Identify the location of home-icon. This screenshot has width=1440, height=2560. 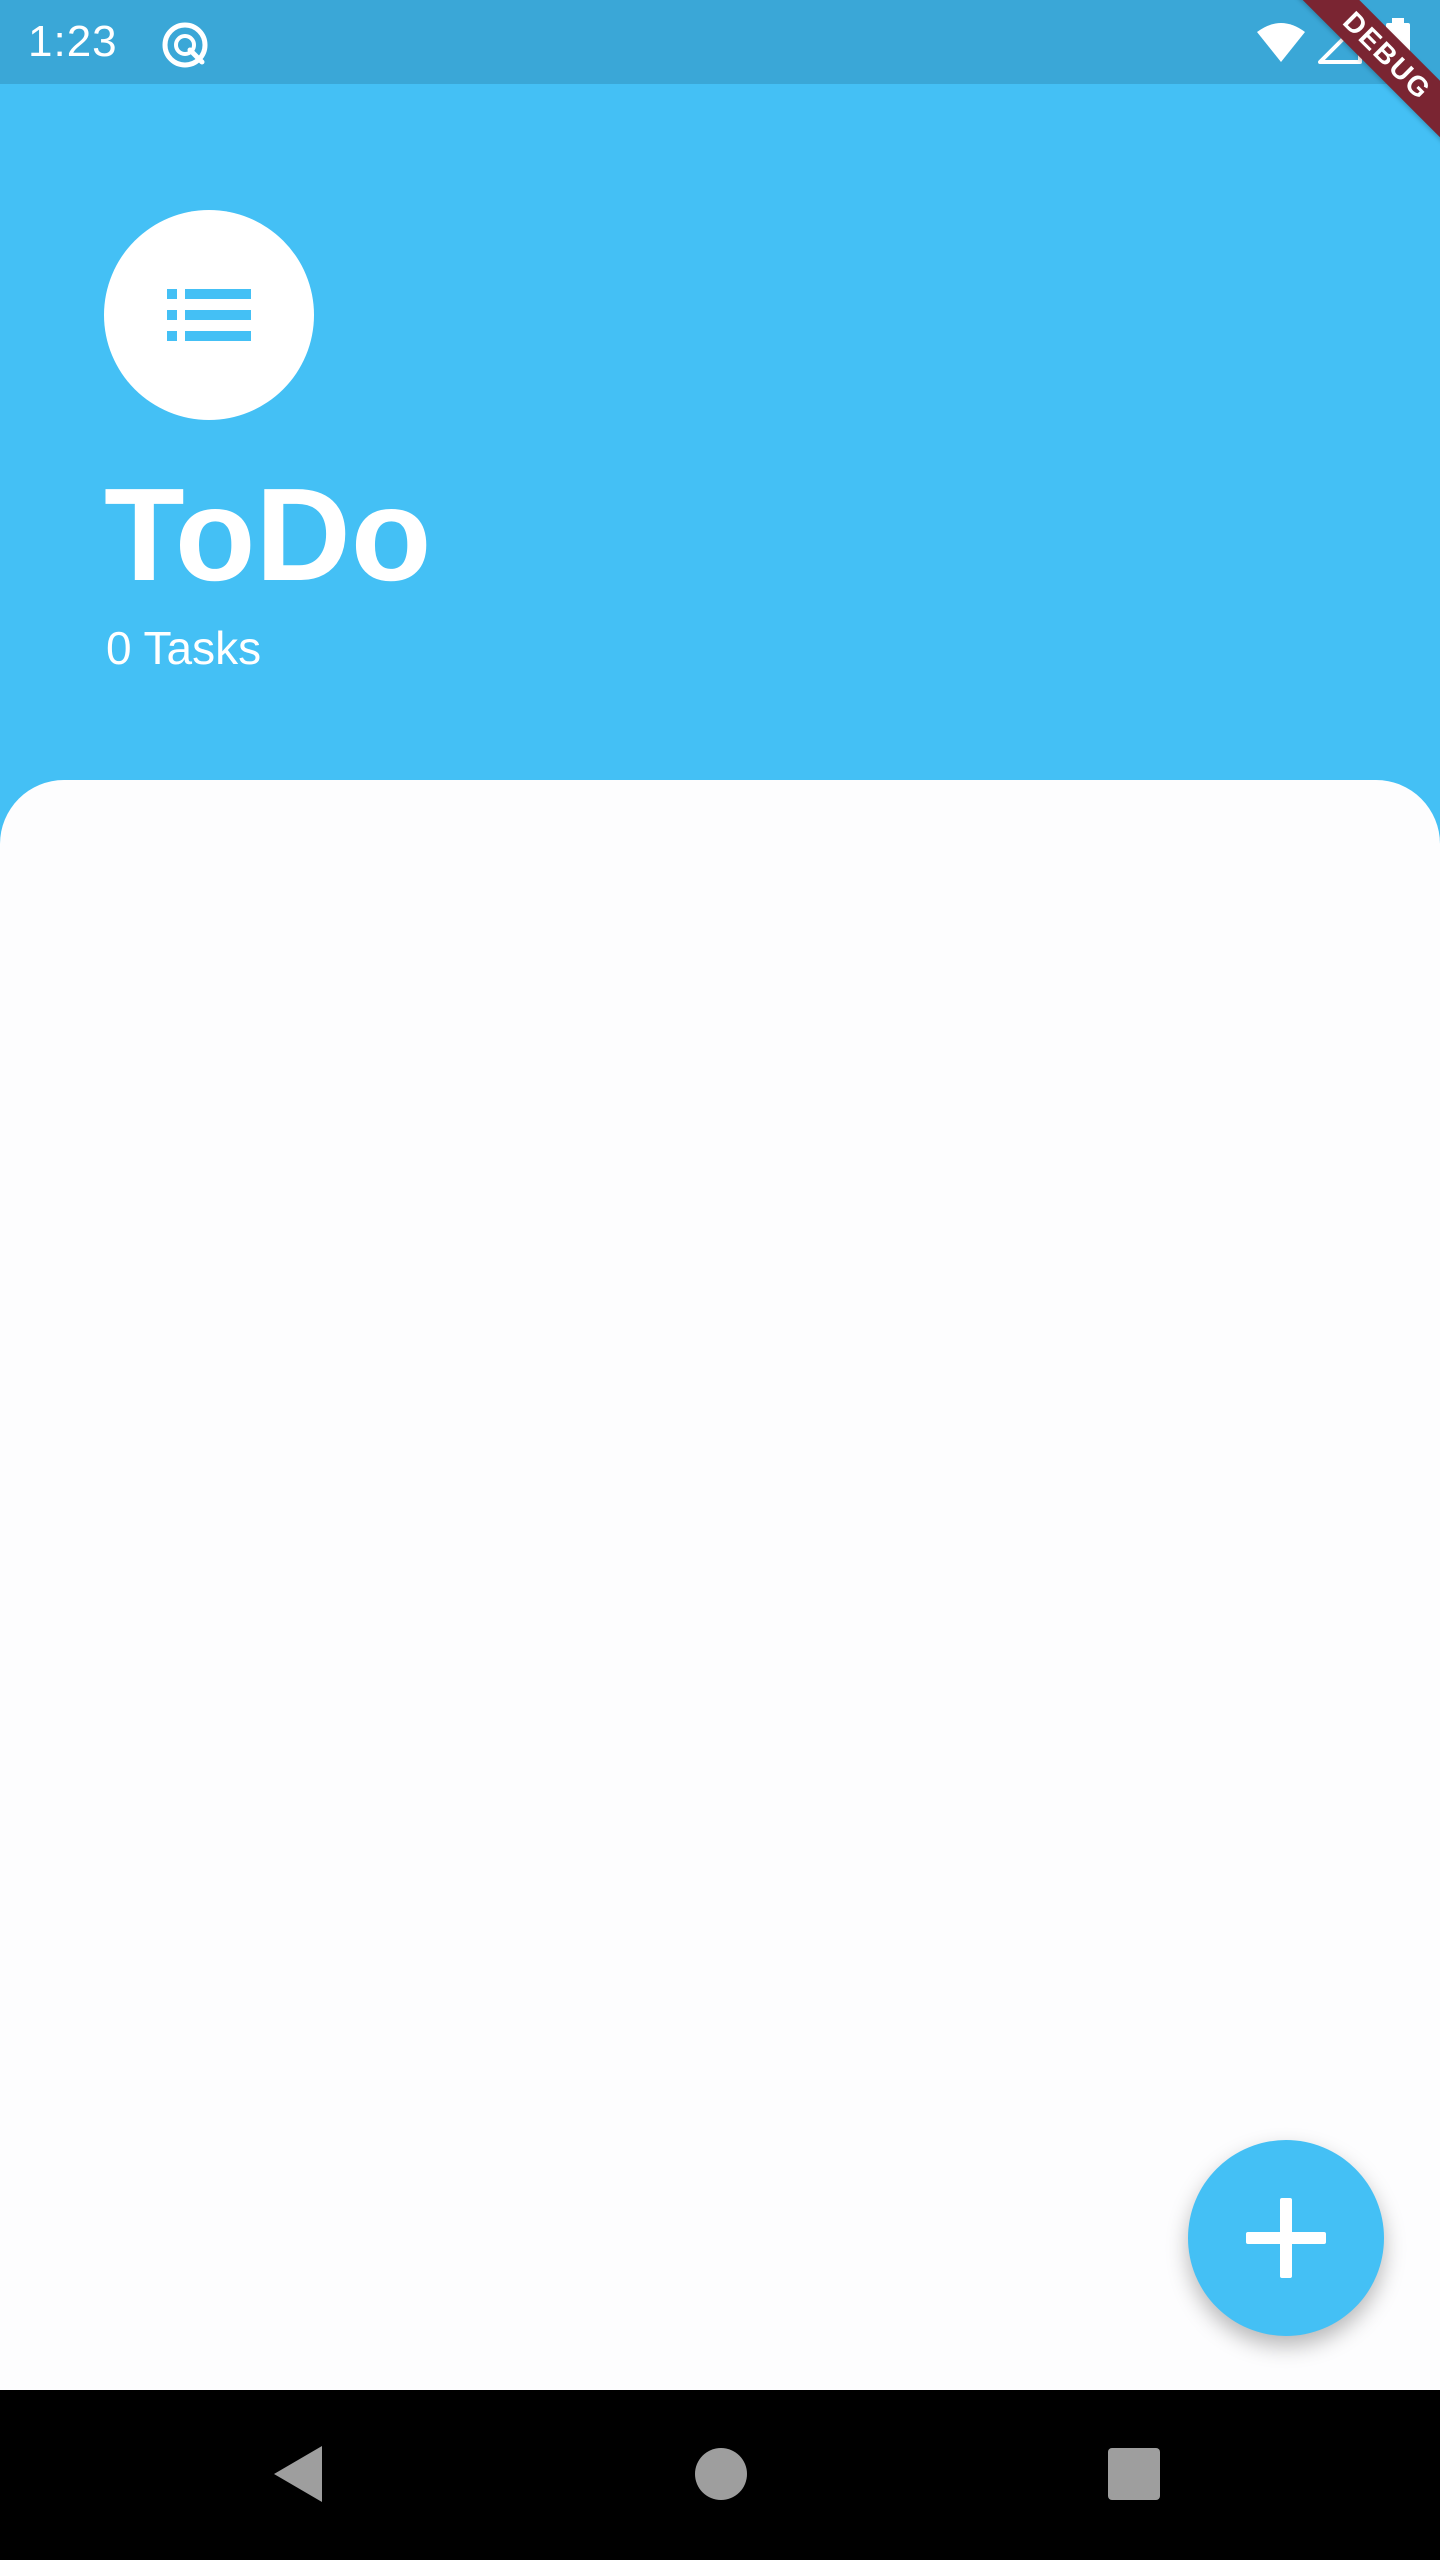
(721, 2474).